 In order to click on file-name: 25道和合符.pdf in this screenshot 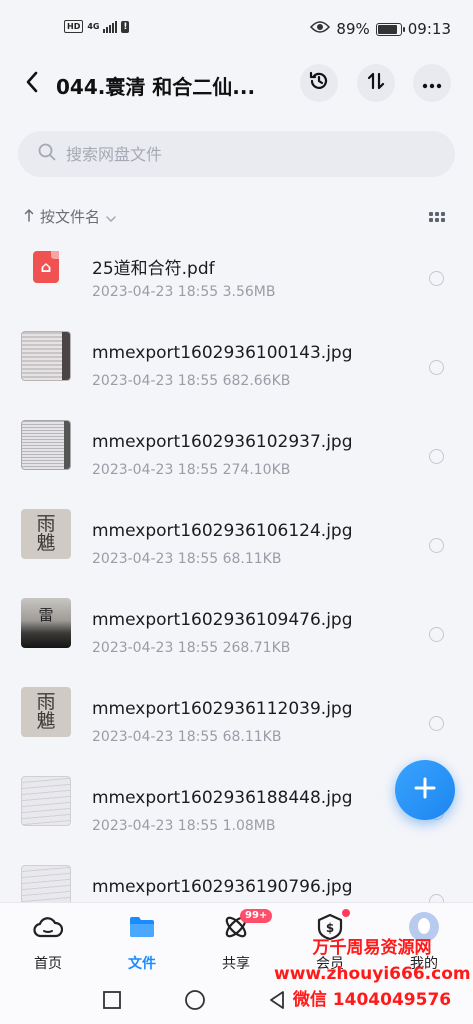, I will do `click(153, 269)`.